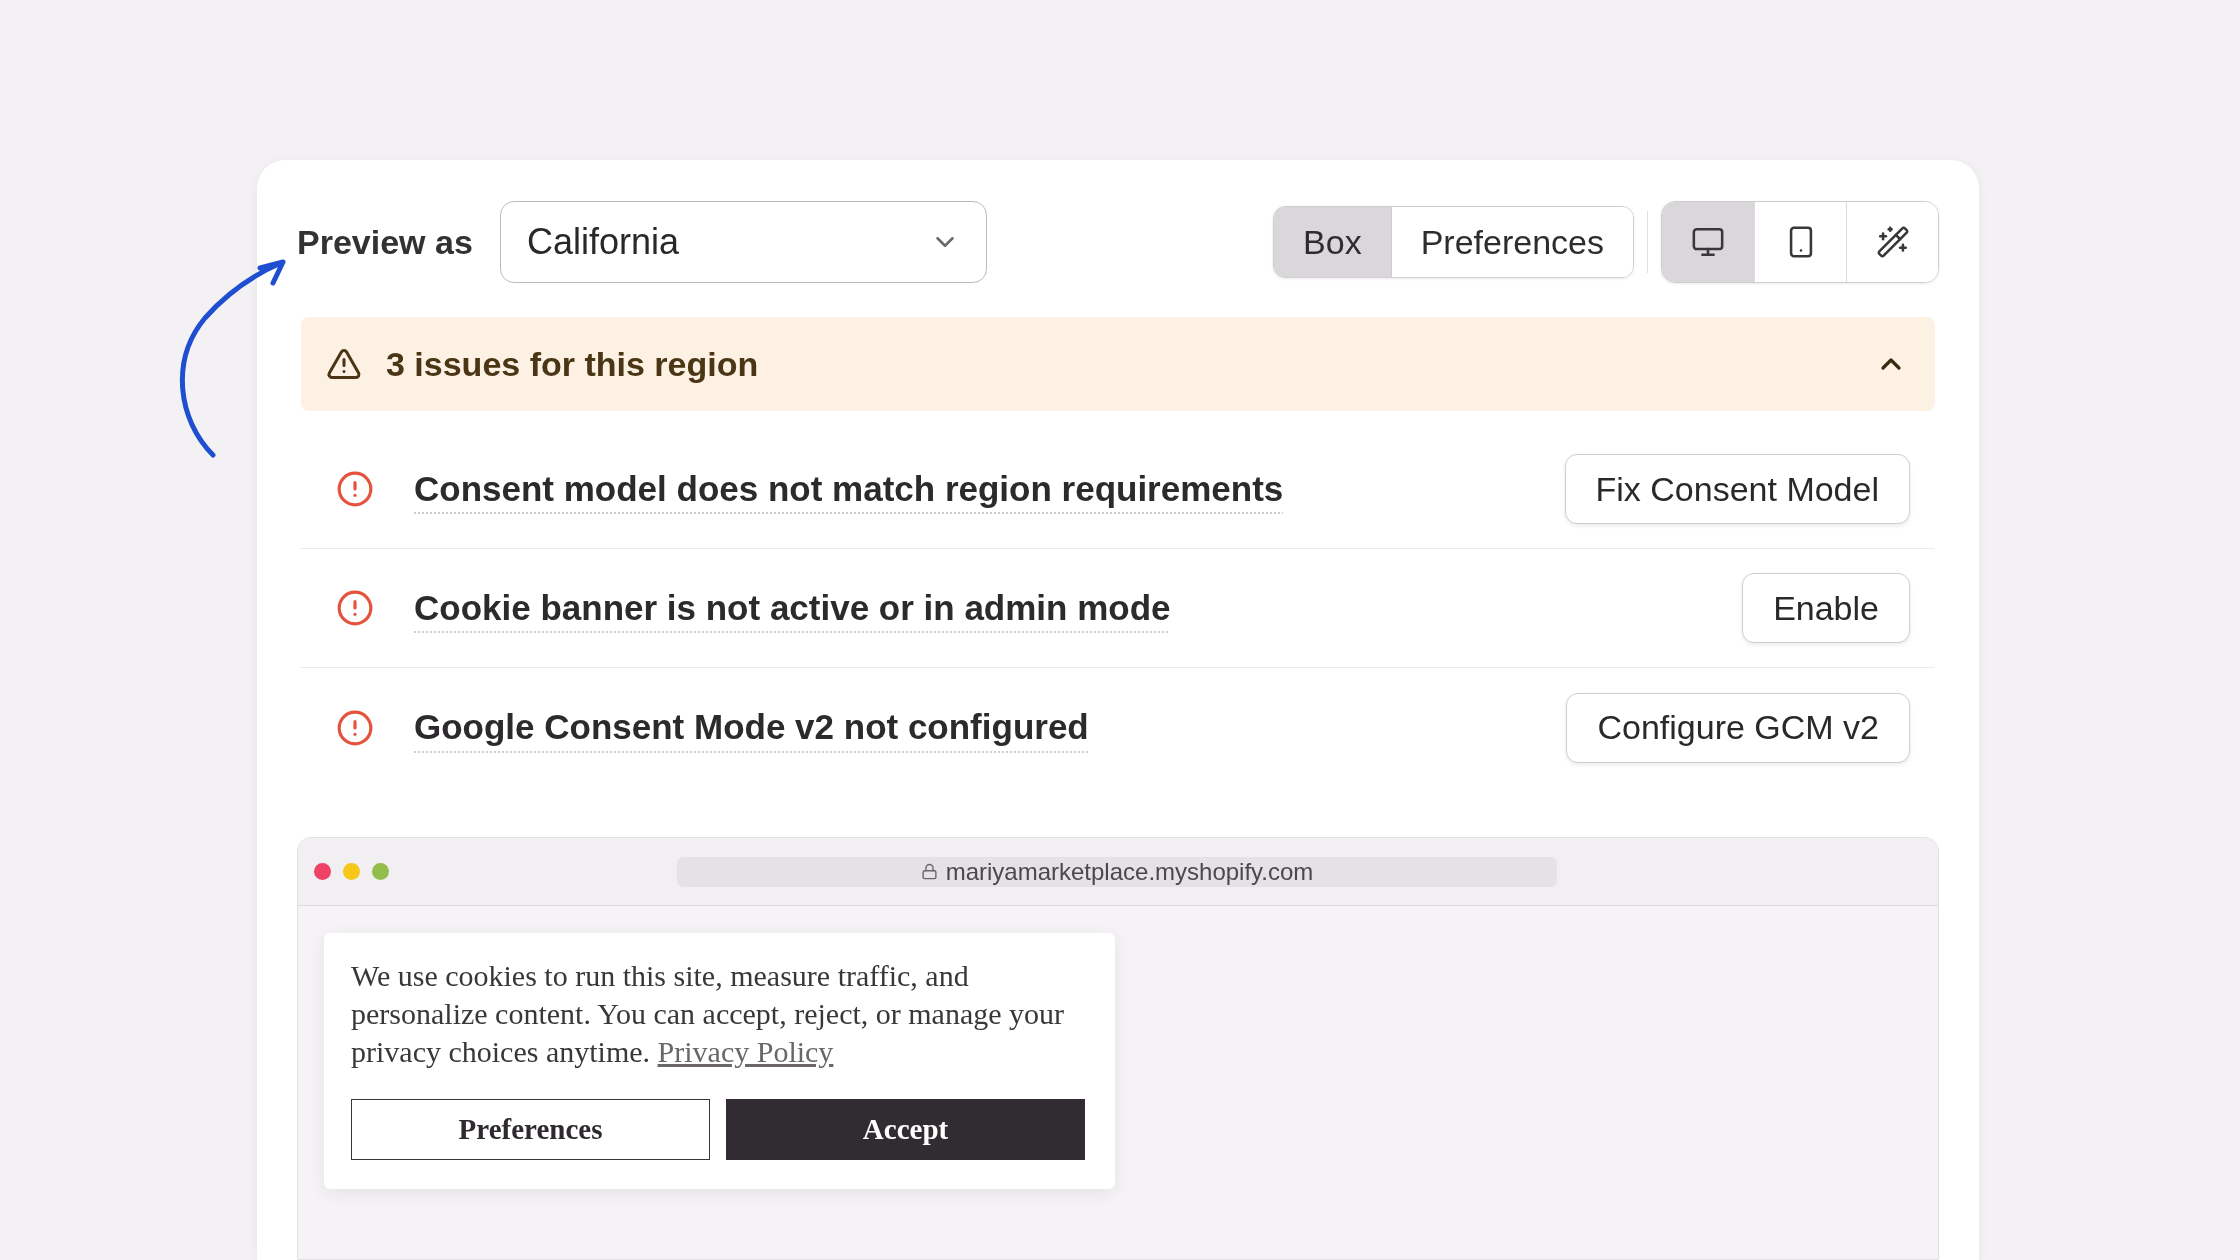  I want to click on issue-text: Cookie banner is not active or in admin mode, so click(792, 607).